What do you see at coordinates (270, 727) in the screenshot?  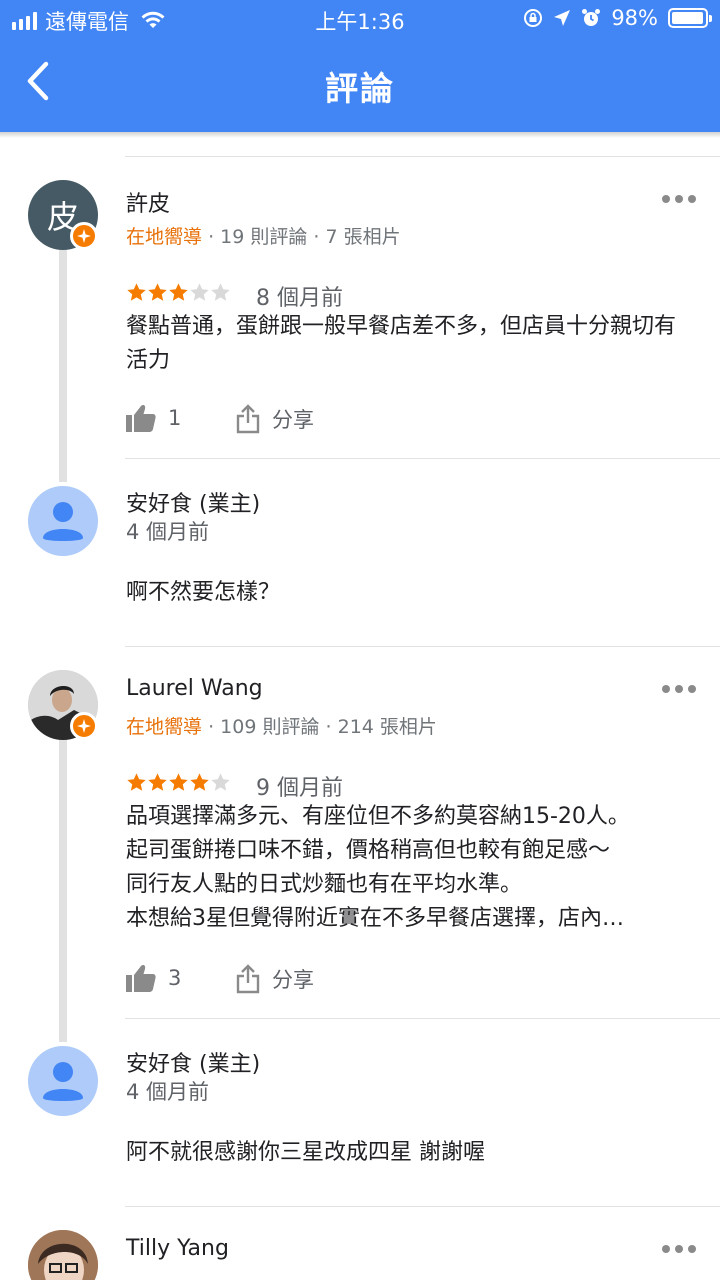 I see `review-count: 109 則評論` at bounding box center [270, 727].